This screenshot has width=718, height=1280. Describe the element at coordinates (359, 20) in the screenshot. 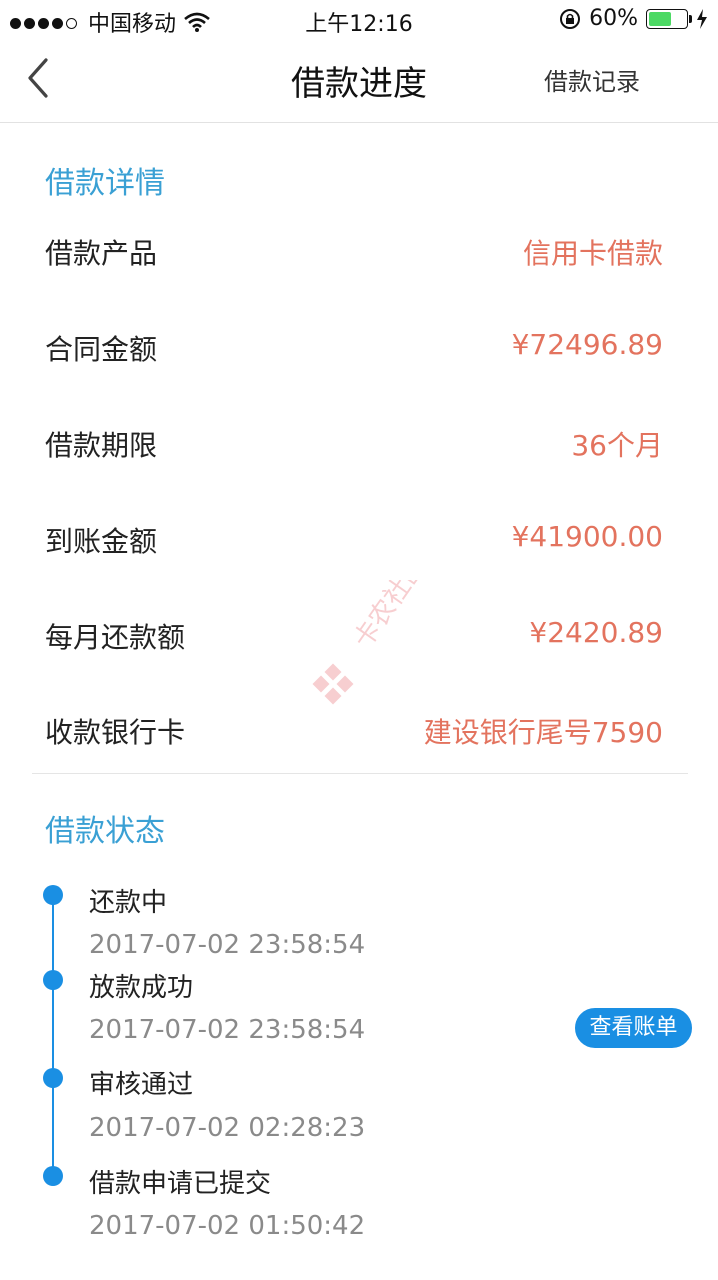

I see `status-bar: 中国移动 上午12:16 60%` at that location.